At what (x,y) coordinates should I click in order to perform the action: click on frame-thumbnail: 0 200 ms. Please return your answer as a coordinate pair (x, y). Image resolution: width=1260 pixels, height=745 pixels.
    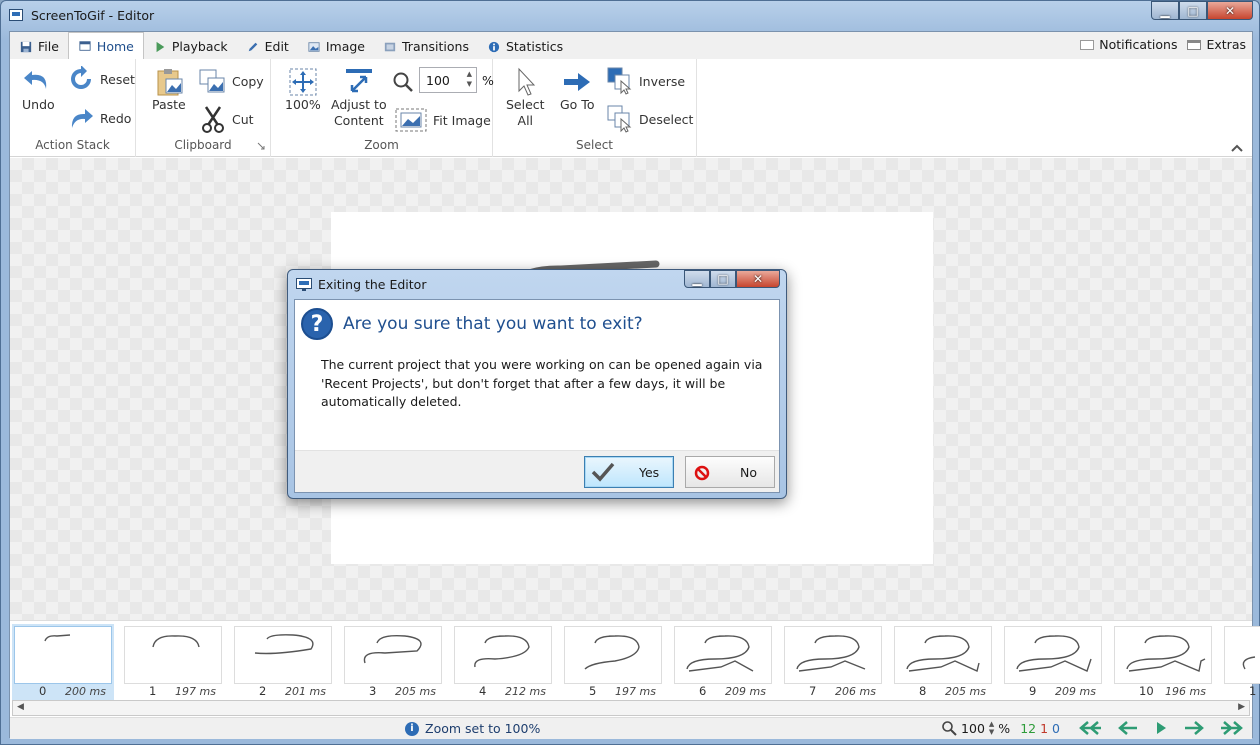
    Looking at the image, I should click on (63, 663).